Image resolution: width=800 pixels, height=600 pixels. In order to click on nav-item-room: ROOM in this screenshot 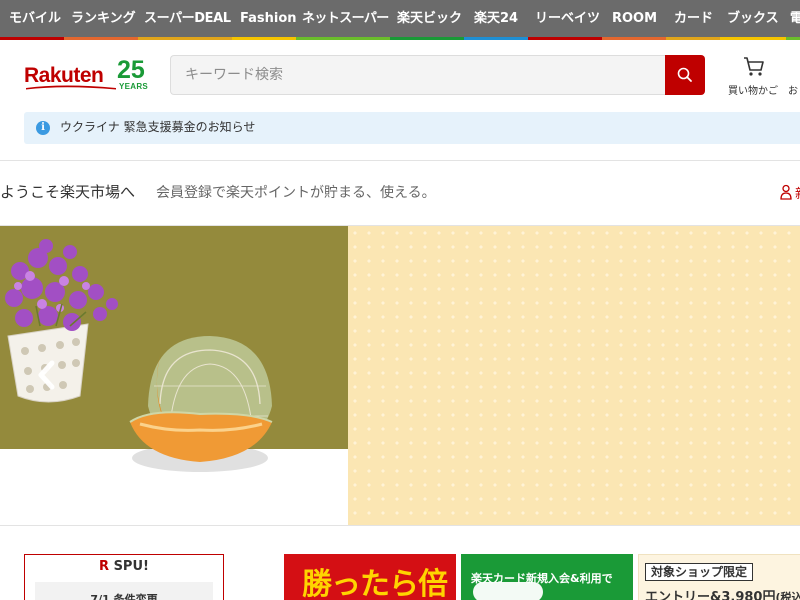, I will do `click(634, 20)`.